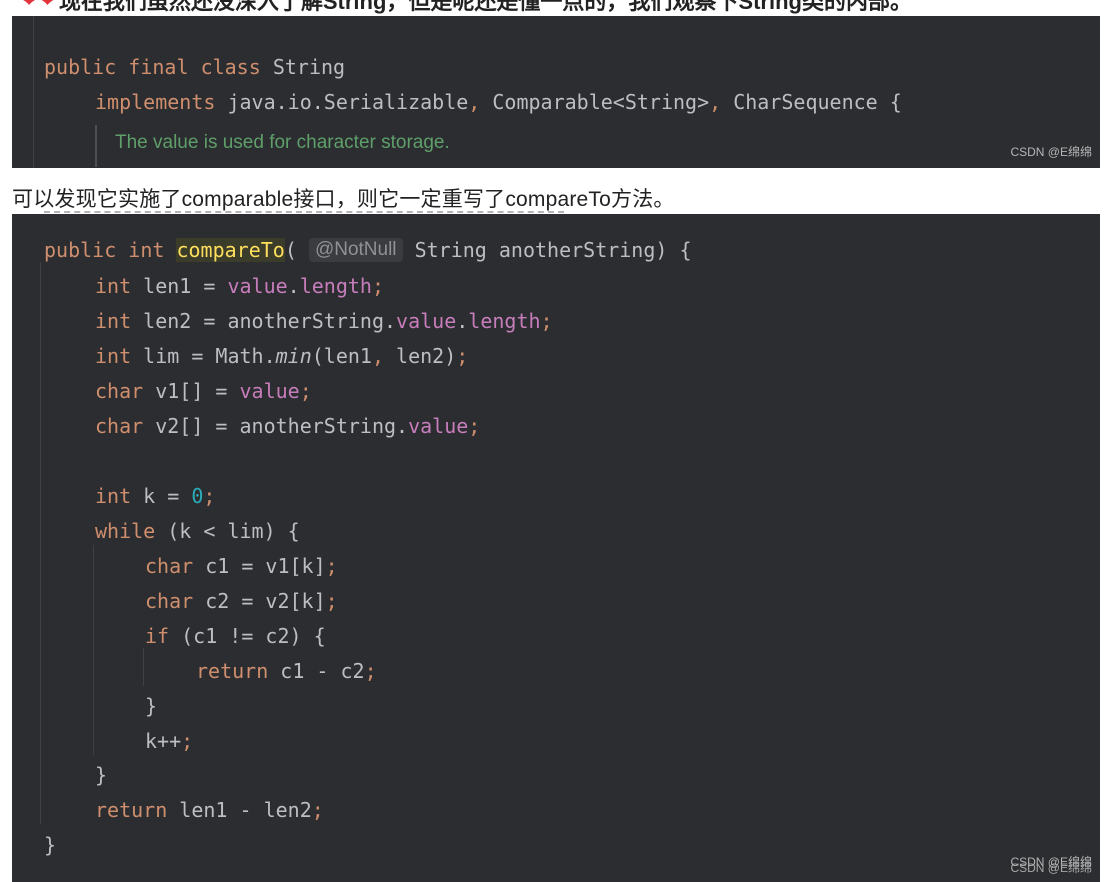 The image size is (1104, 882). I want to click on code-token: c2 = v2[k], so click(259, 601).